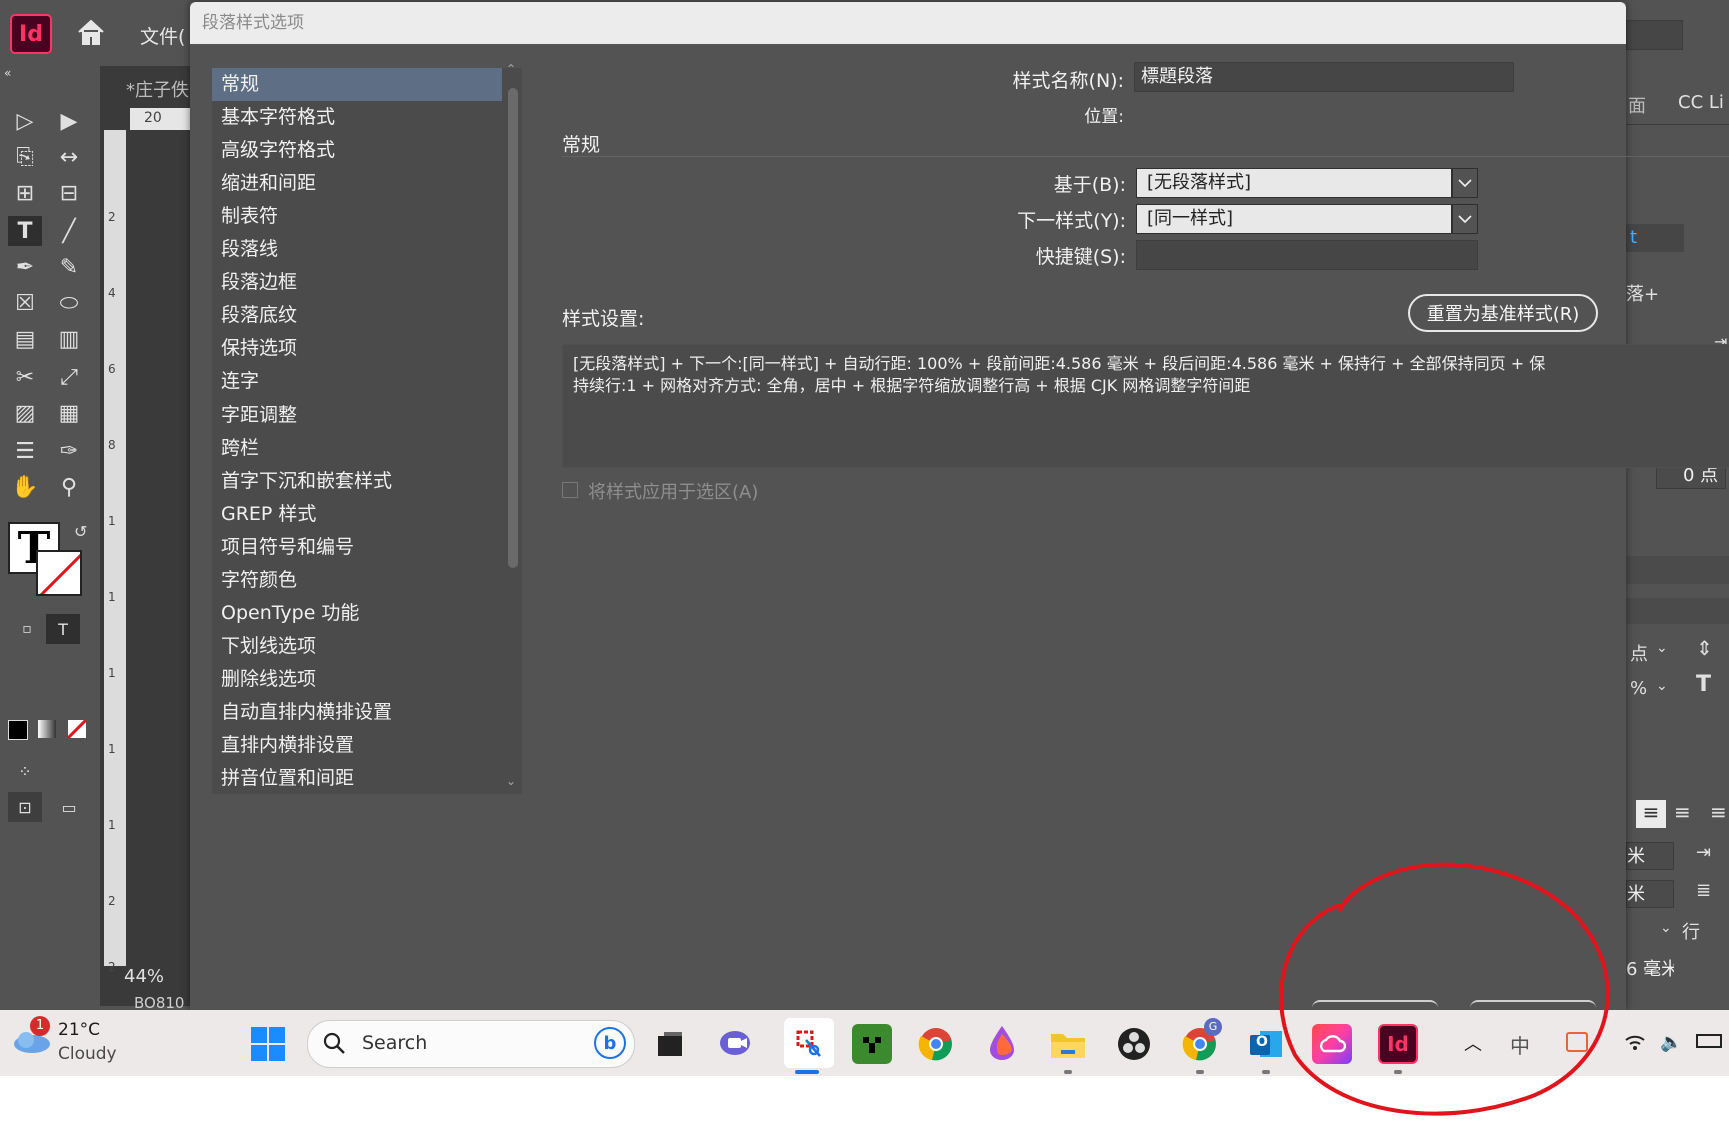  I want to click on category-item: 首字下沉和嵌套样式, so click(357, 481).